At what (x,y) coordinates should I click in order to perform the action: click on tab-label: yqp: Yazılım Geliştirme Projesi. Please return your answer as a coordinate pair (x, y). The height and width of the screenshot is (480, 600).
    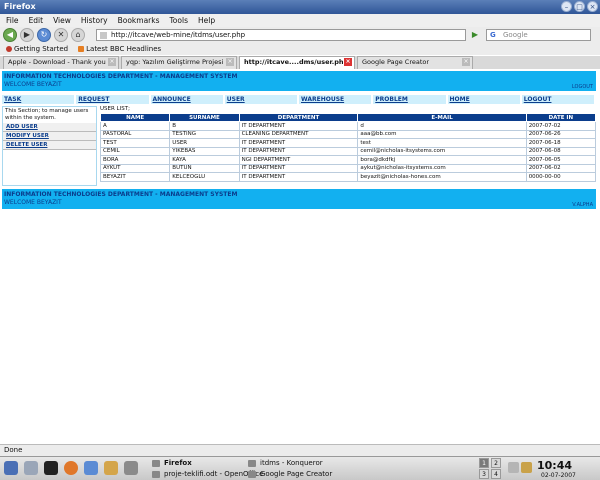
    Looking at the image, I should click on (175, 62).